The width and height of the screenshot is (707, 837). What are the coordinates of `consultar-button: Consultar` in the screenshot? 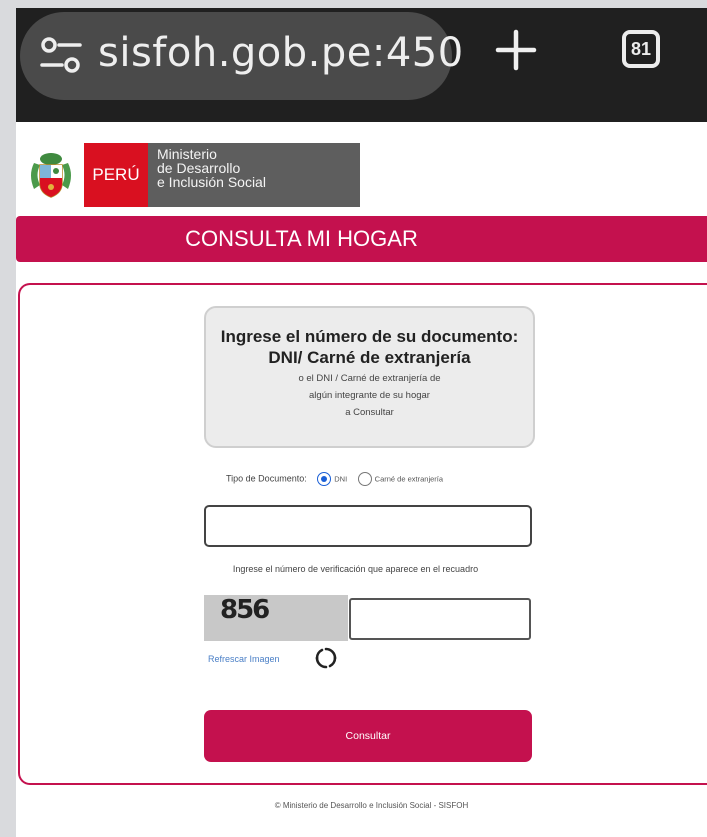 It's located at (368, 736).